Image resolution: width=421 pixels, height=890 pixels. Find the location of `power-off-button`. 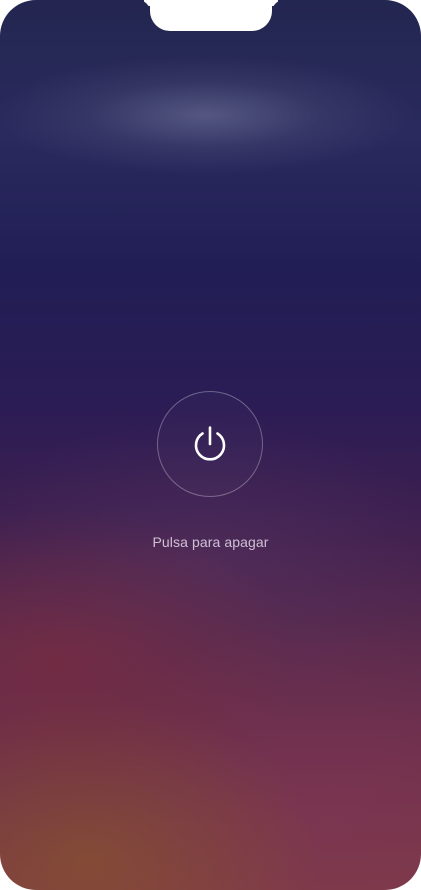

power-off-button is located at coordinates (210, 444).